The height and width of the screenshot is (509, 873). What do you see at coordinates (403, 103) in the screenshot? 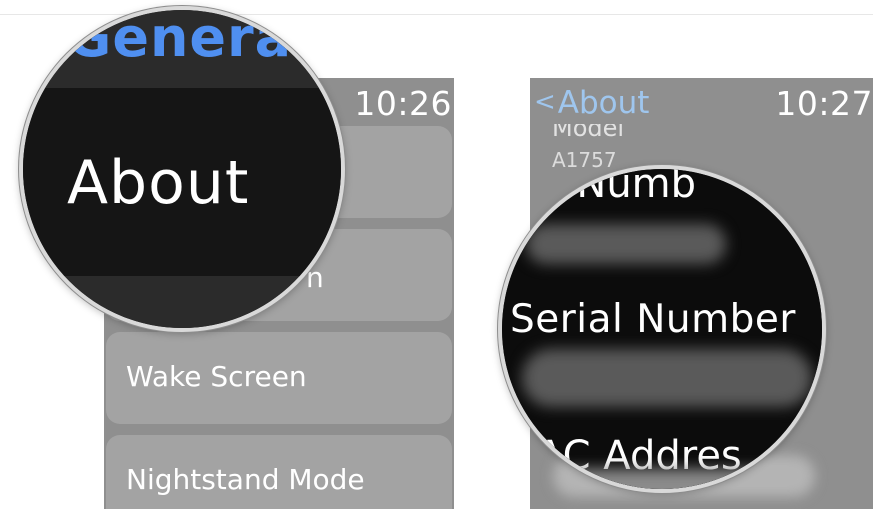
I see `clock-time: 10:26` at bounding box center [403, 103].